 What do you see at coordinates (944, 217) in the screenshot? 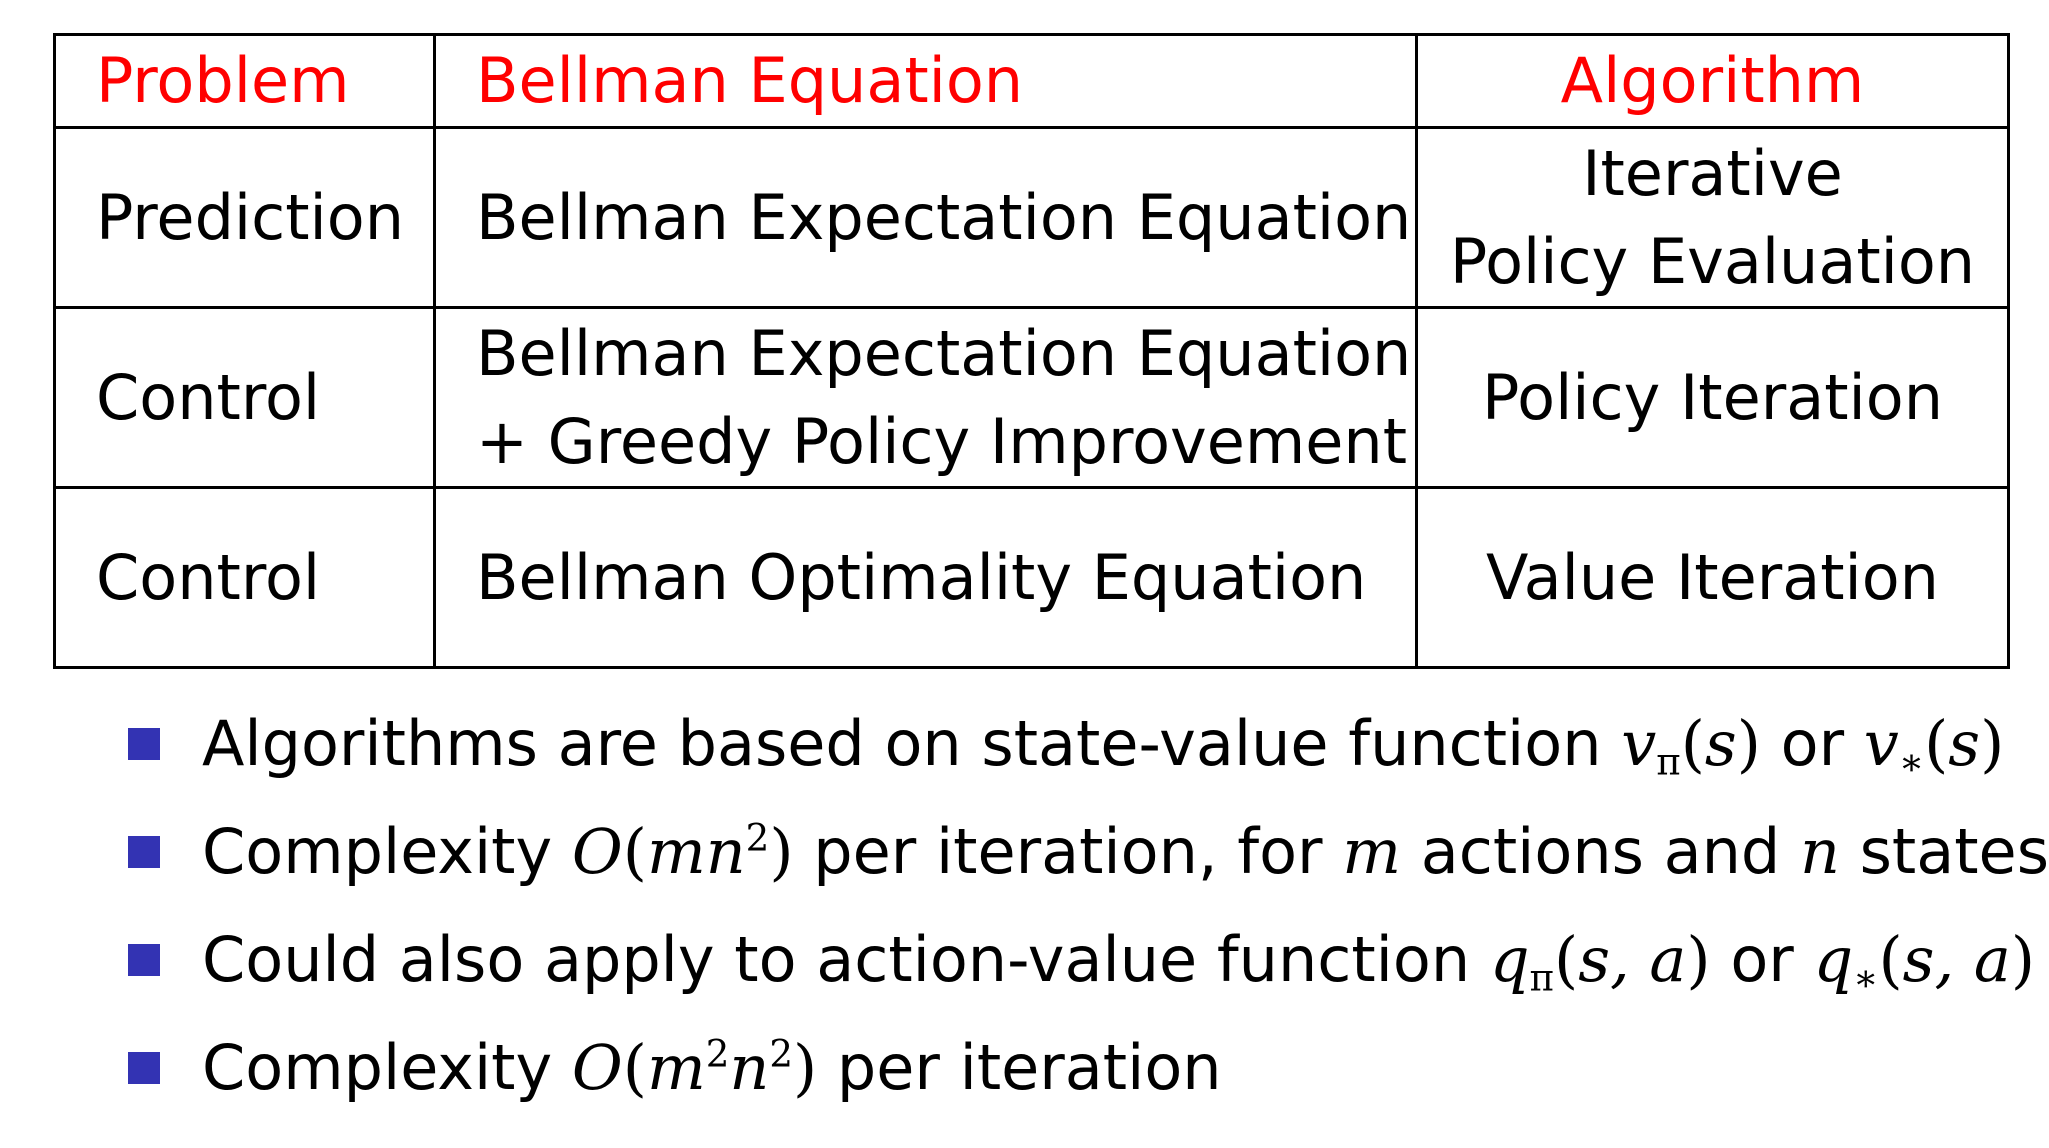
I see `row-1-equation-line-1: Bellman Expectation Equation` at bounding box center [944, 217].